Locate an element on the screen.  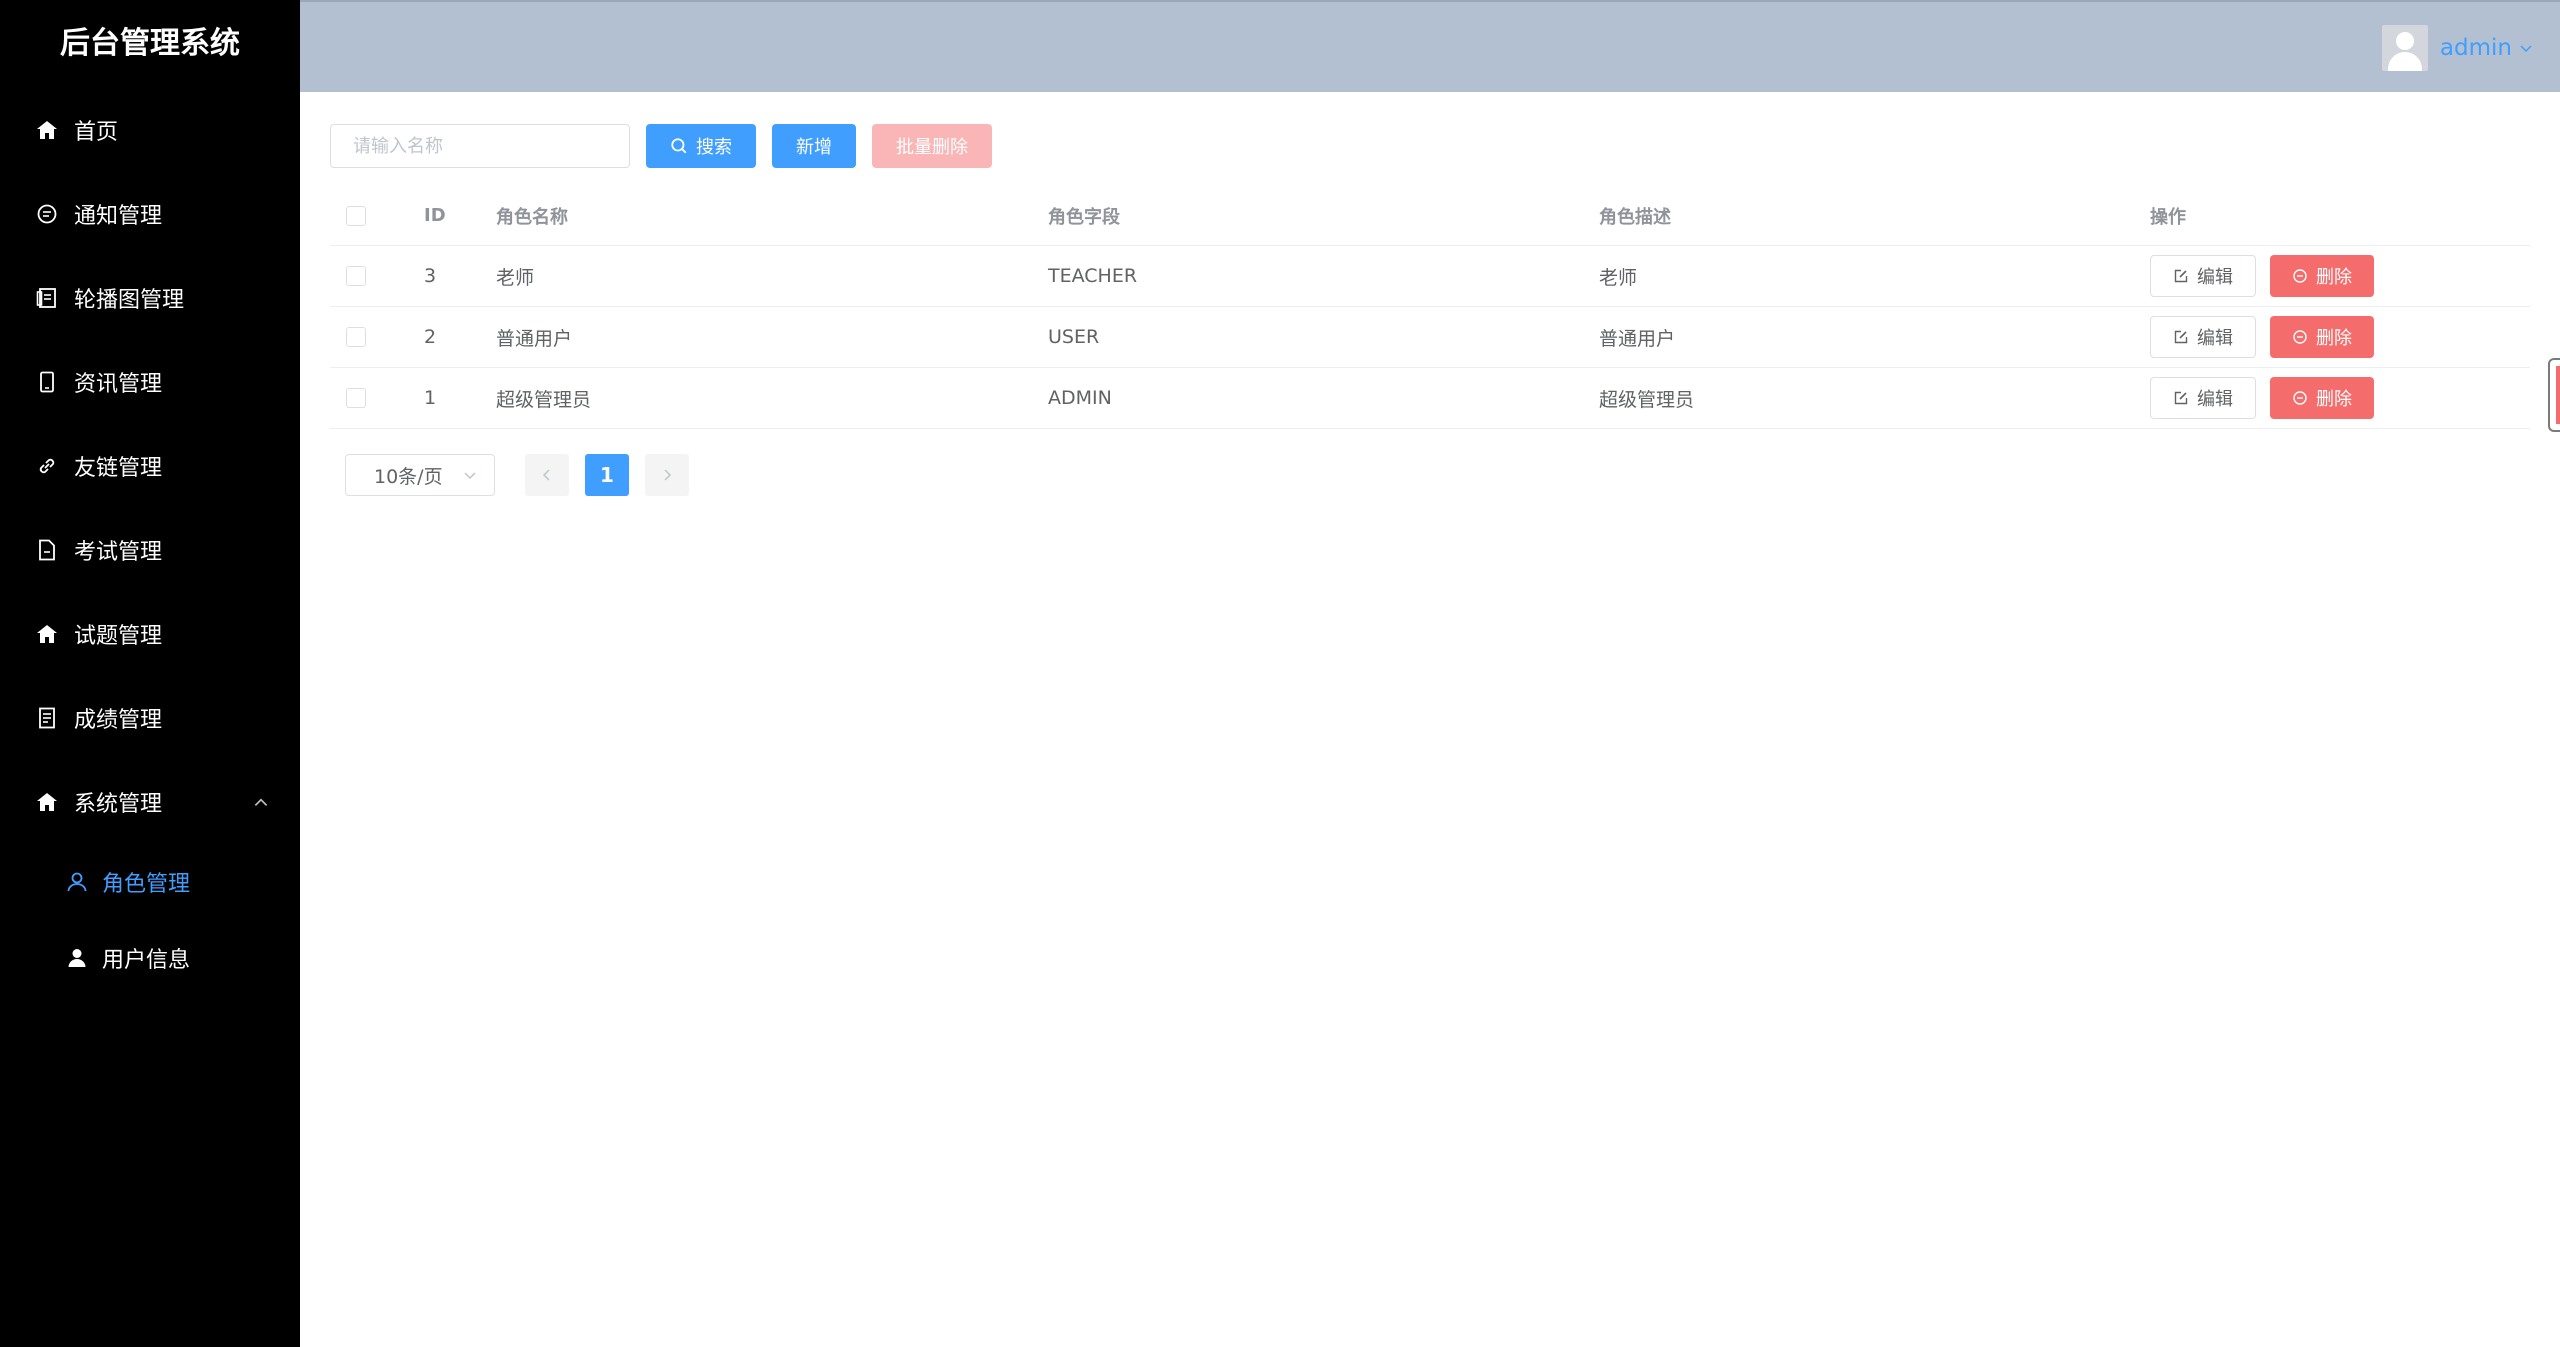
cell-id: 3 is located at coordinates (430, 276).